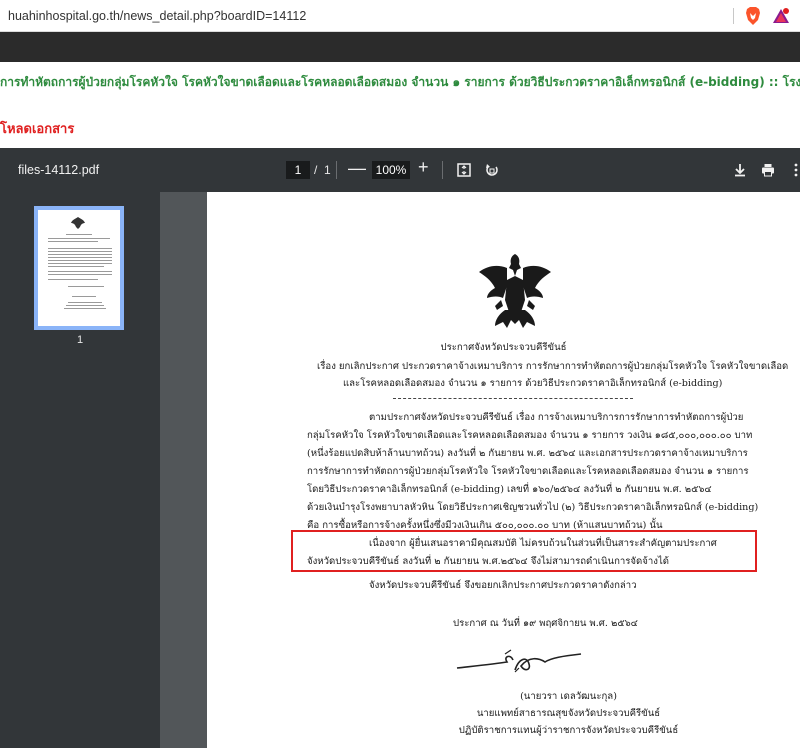  I want to click on print-icon, so click(768, 170).